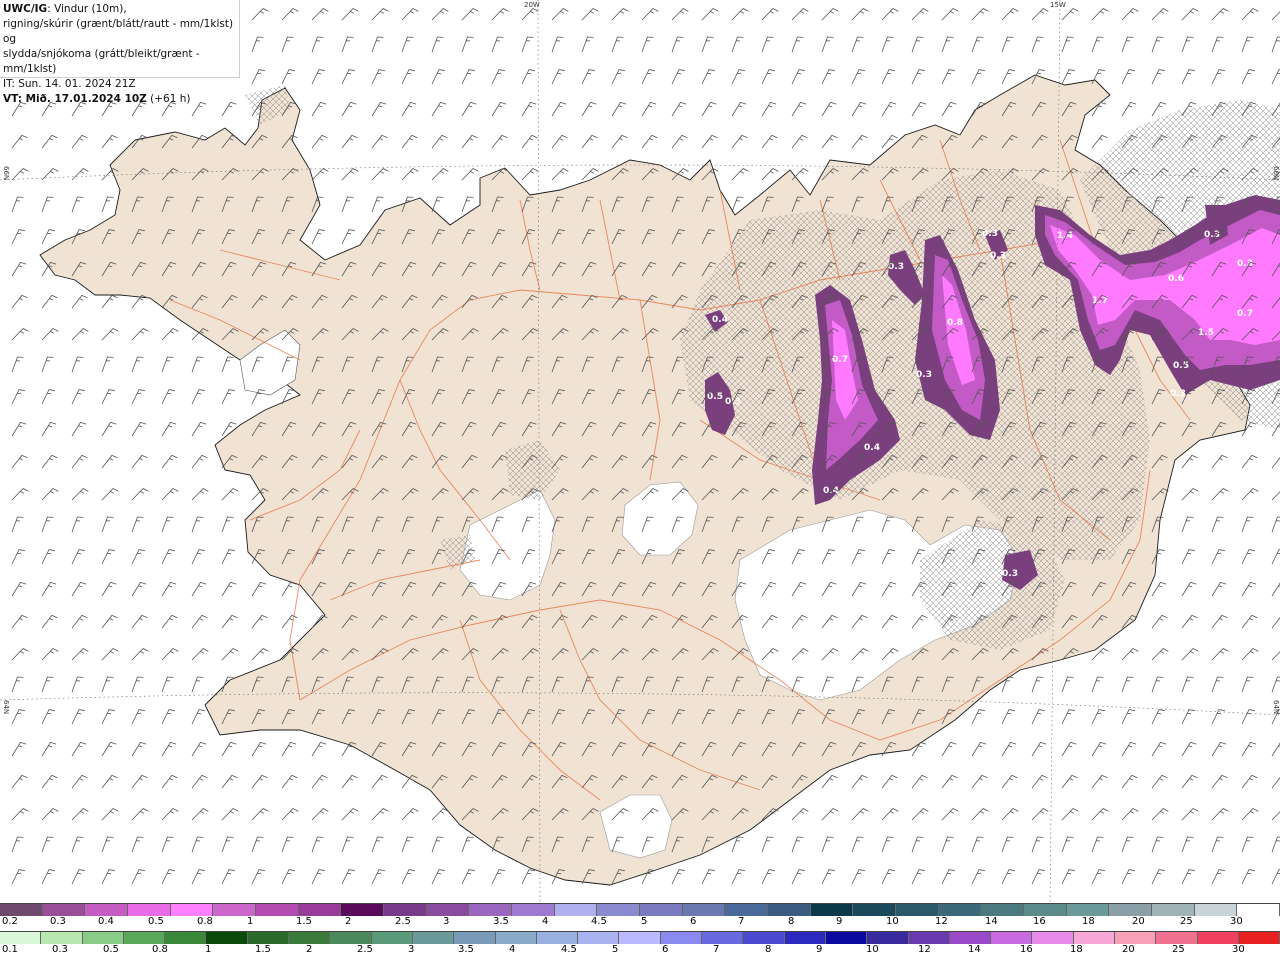 The height and width of the screenshot is (960, 1280). What do you see at coordinates (106, 921) in the screenshot?
I see `legend-label: 0.4` at bounding box center [106, 921].